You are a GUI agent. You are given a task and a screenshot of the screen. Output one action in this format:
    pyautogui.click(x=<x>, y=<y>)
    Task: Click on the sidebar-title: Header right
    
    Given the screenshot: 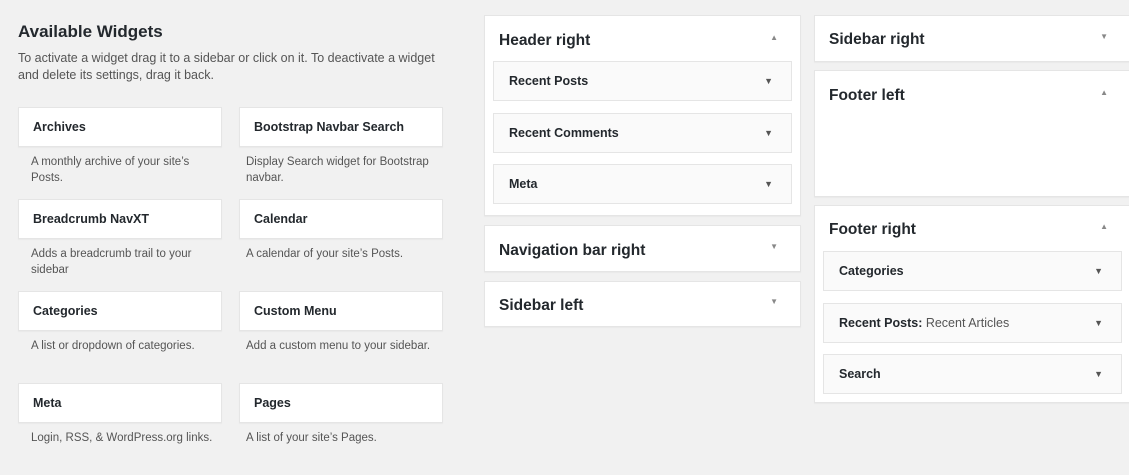 What is the action you would take?
    pyautogui.click(x=545, y=40)
    